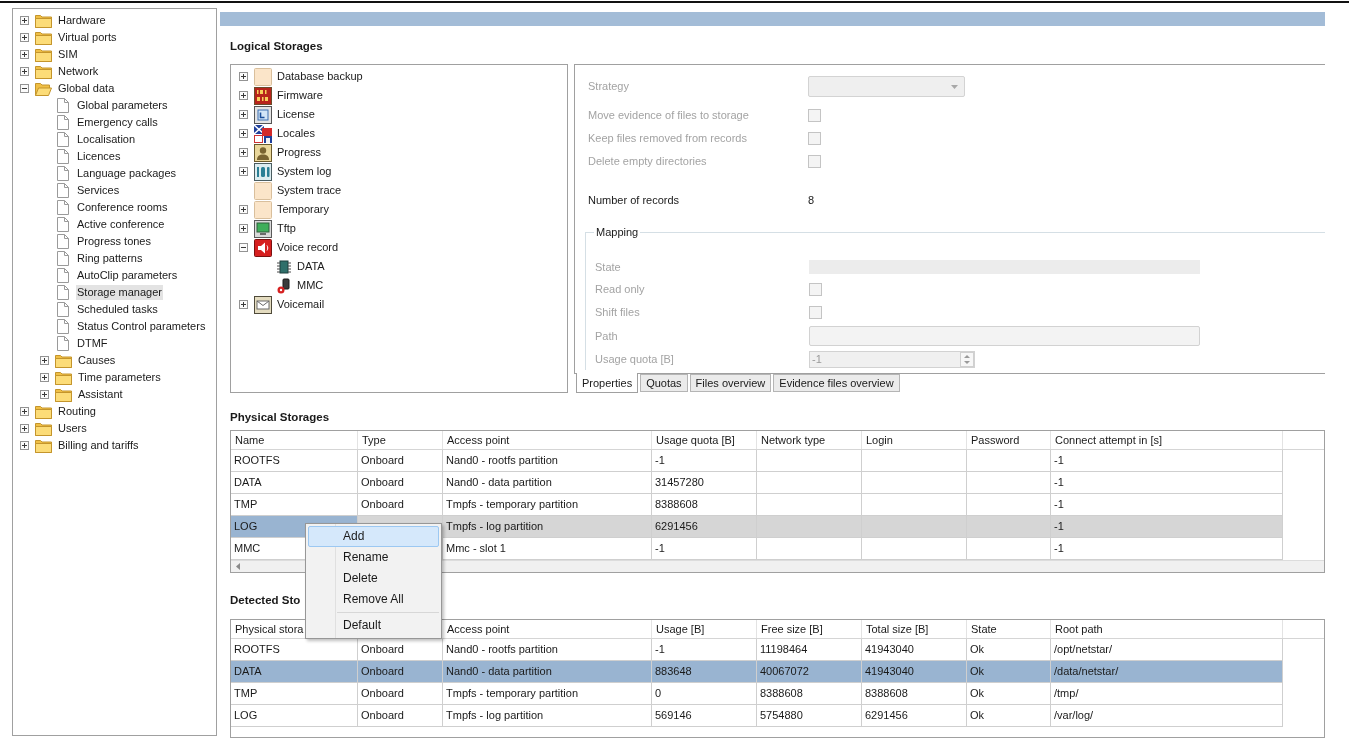  I want to click on column-header: Usage [B], so click(704, 629).